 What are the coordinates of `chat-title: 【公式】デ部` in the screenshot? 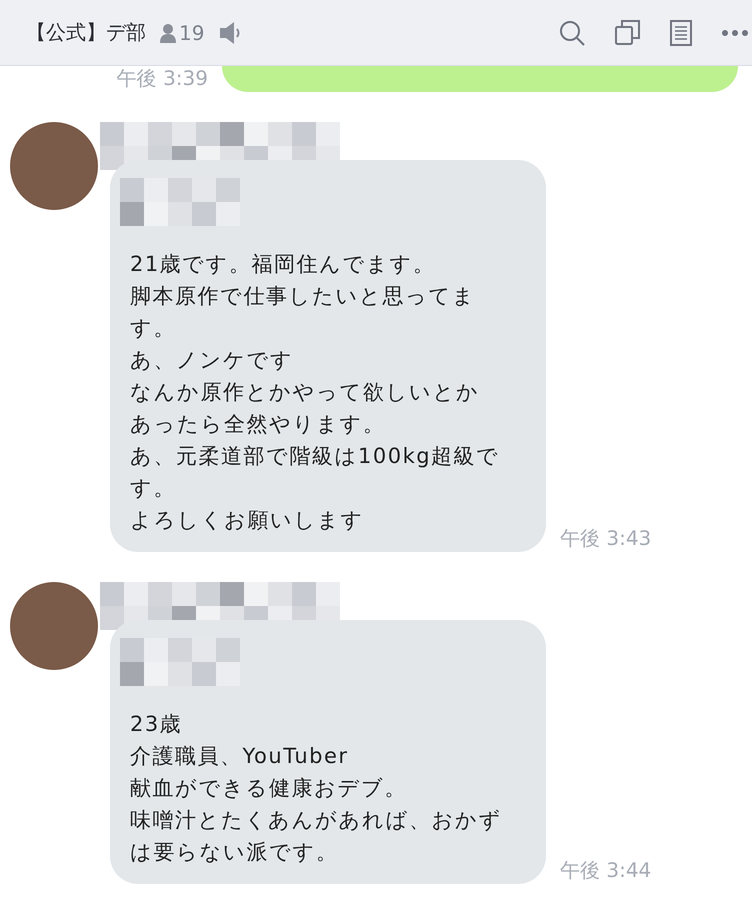 It's located at (86, 32).